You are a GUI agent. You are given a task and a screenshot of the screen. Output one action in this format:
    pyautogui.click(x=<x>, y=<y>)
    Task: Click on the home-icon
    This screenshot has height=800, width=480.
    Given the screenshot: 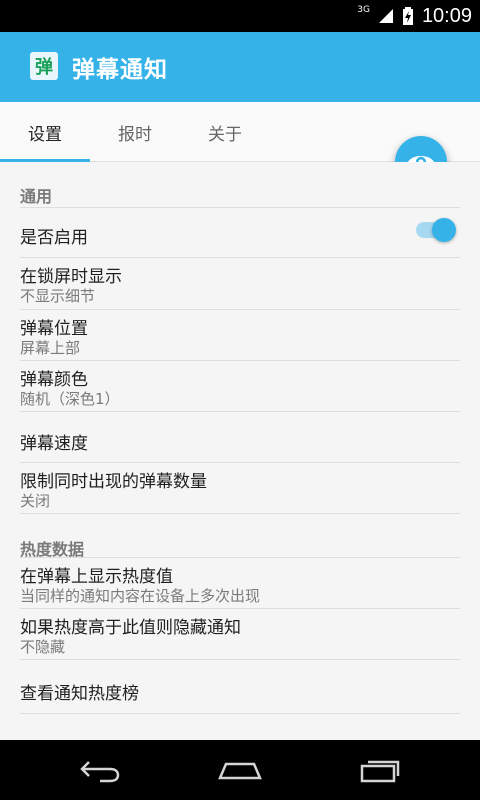 What is the action you would take?
    pyautogui.click(x=240, y=771)
    